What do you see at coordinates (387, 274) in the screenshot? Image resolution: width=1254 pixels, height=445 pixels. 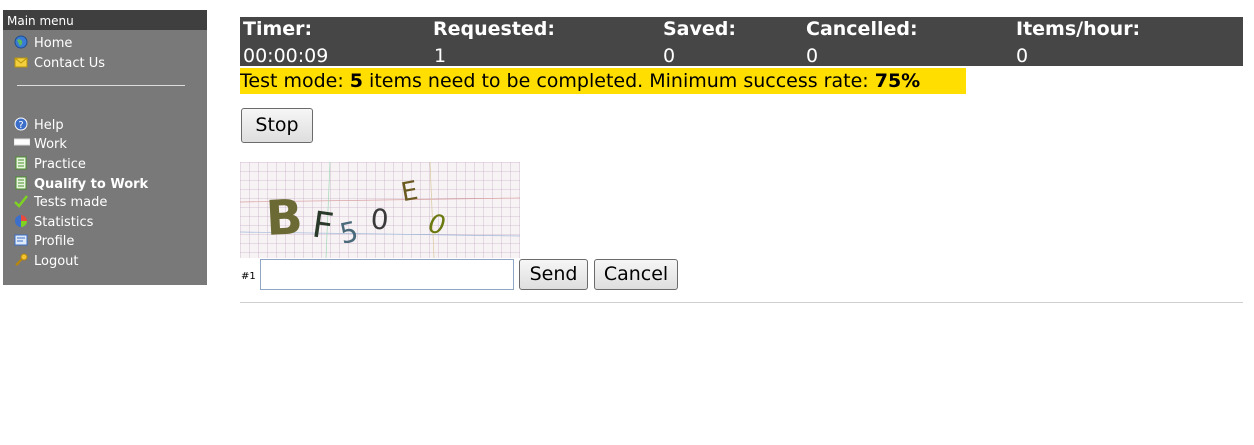 I see `captcha-answer-input` at bounding box center [387, 274].